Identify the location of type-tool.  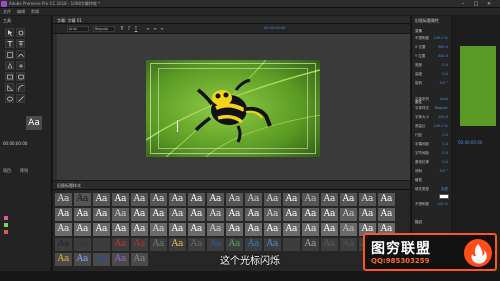
(9, 43).